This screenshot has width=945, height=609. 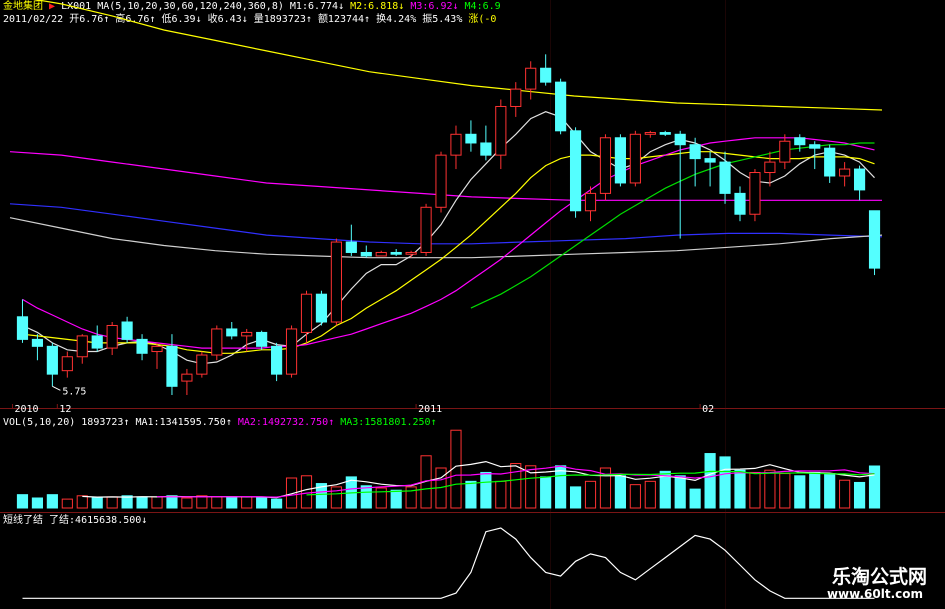 What do you see at coordinates (26, 409) in the screenshot?
I see `x-axis-label: 2010` at bounding box center [26, 409].